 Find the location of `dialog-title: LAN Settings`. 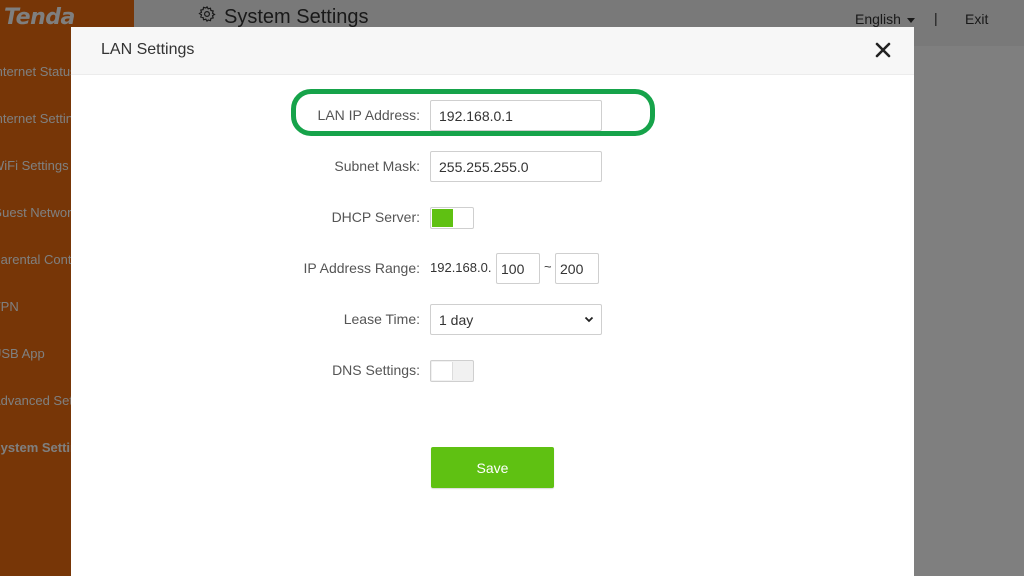

dialog-title: LAN Settings is located at coordinates (148, 49).